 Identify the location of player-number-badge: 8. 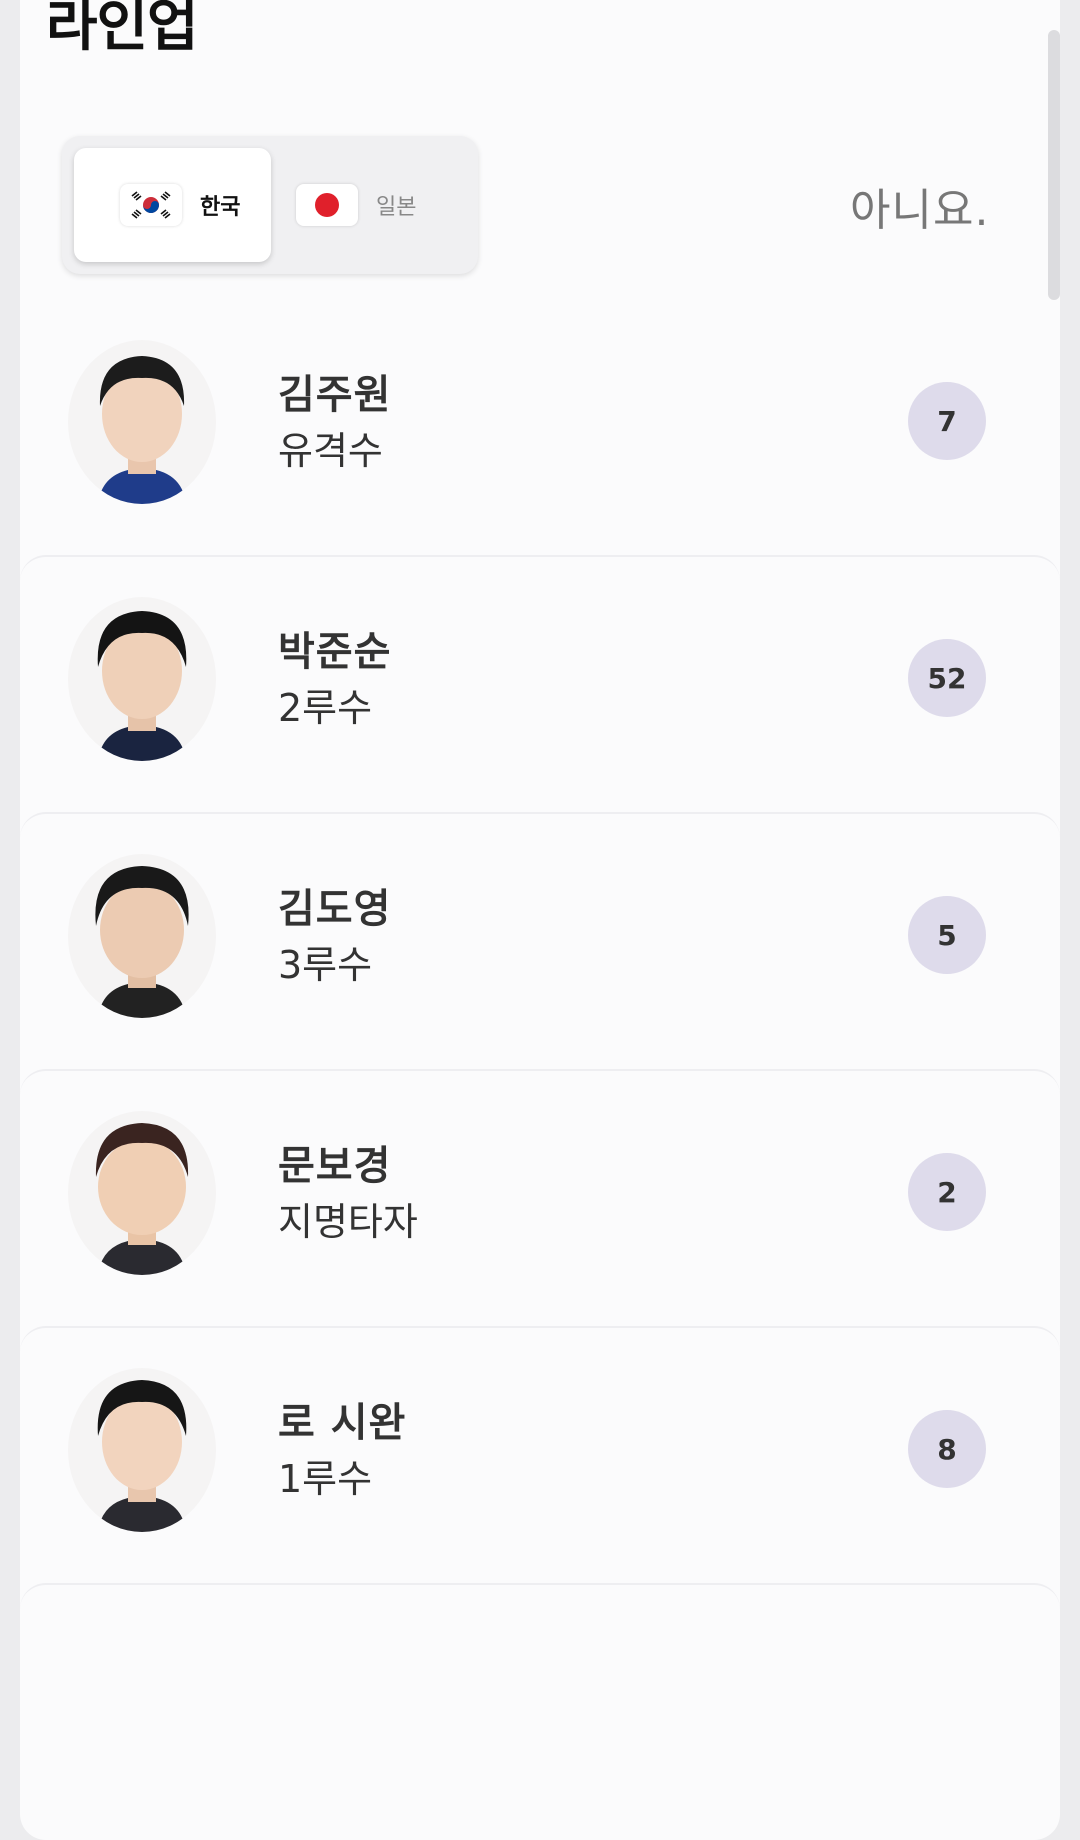
(947, 1449).